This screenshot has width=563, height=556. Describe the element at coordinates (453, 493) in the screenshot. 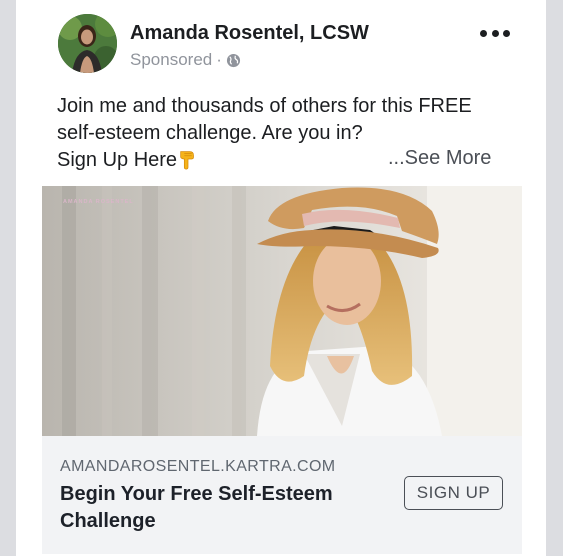

I see `sign-up-button: SIGN UP` at that location.